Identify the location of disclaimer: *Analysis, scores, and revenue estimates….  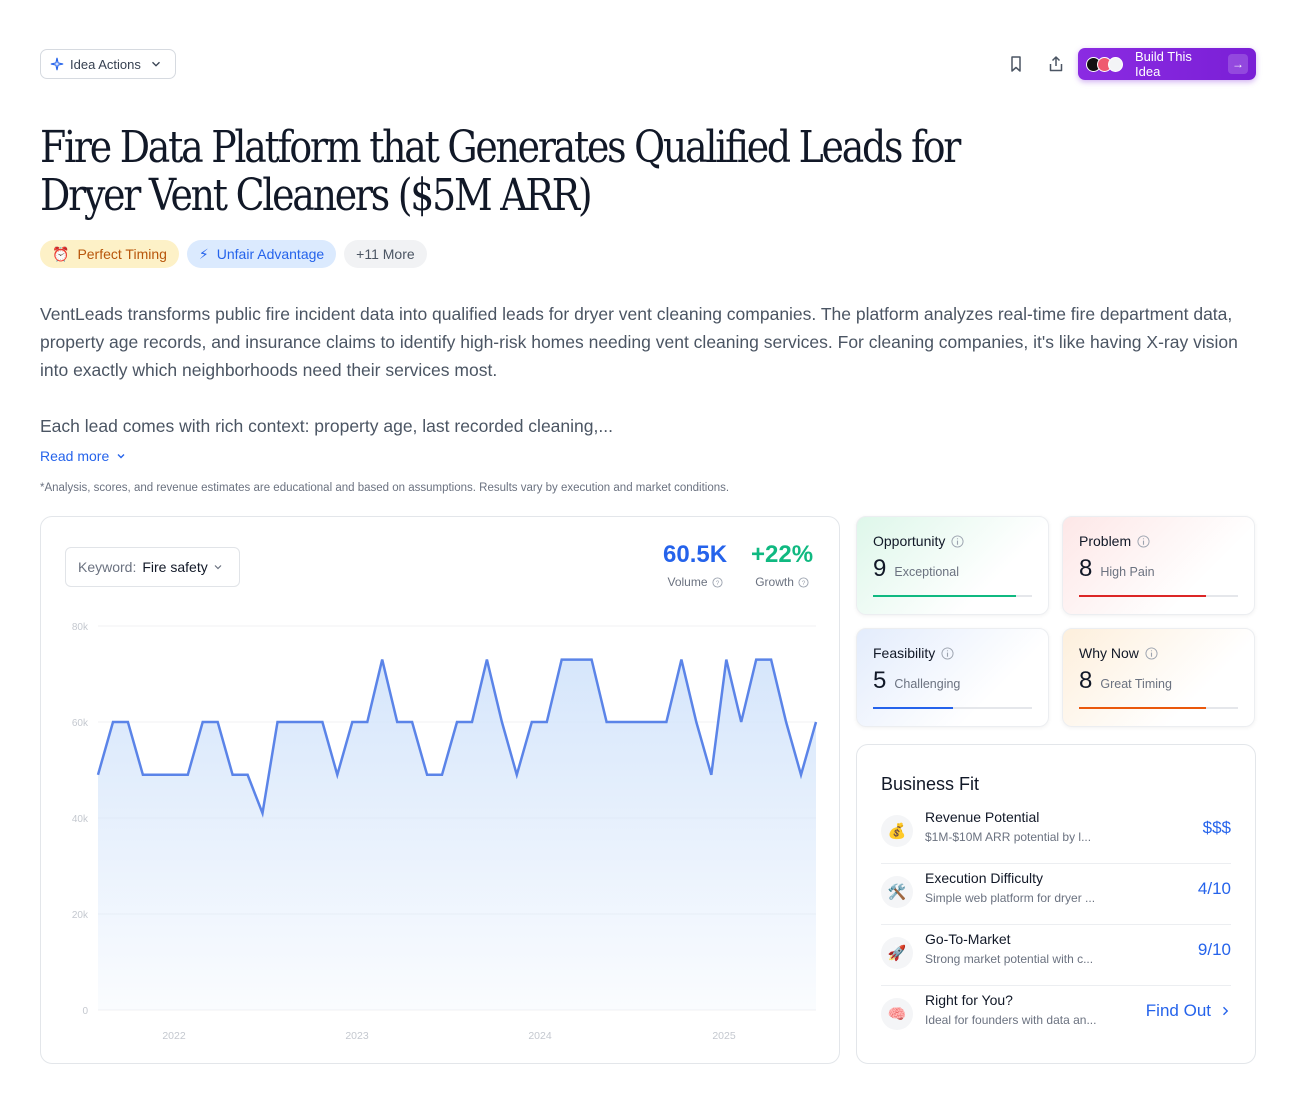
(385, 488).